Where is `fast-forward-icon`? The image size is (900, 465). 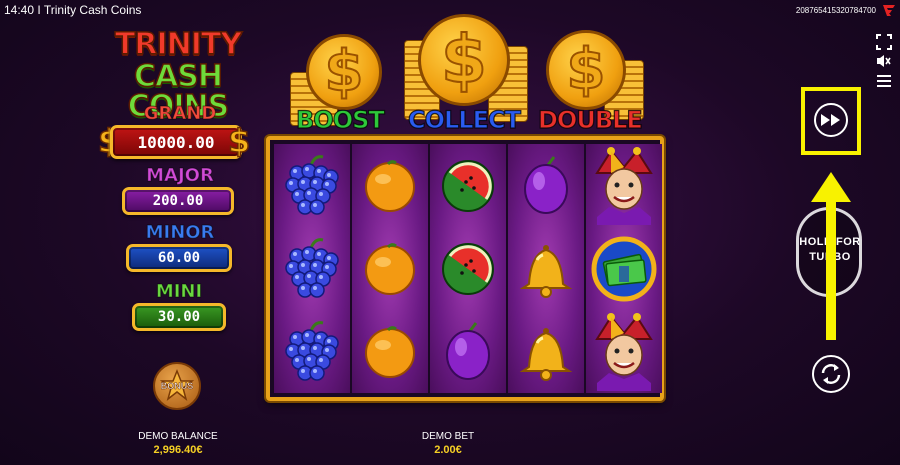 fast-forward-icon is located at coordinates (830, 120).